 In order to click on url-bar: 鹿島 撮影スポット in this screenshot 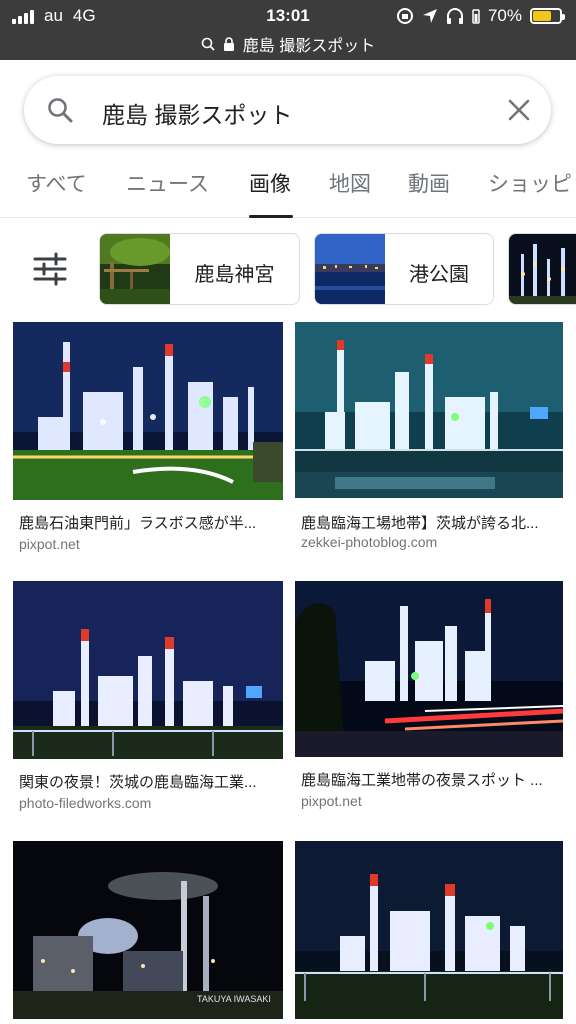, I will do `click(288, 44)`.